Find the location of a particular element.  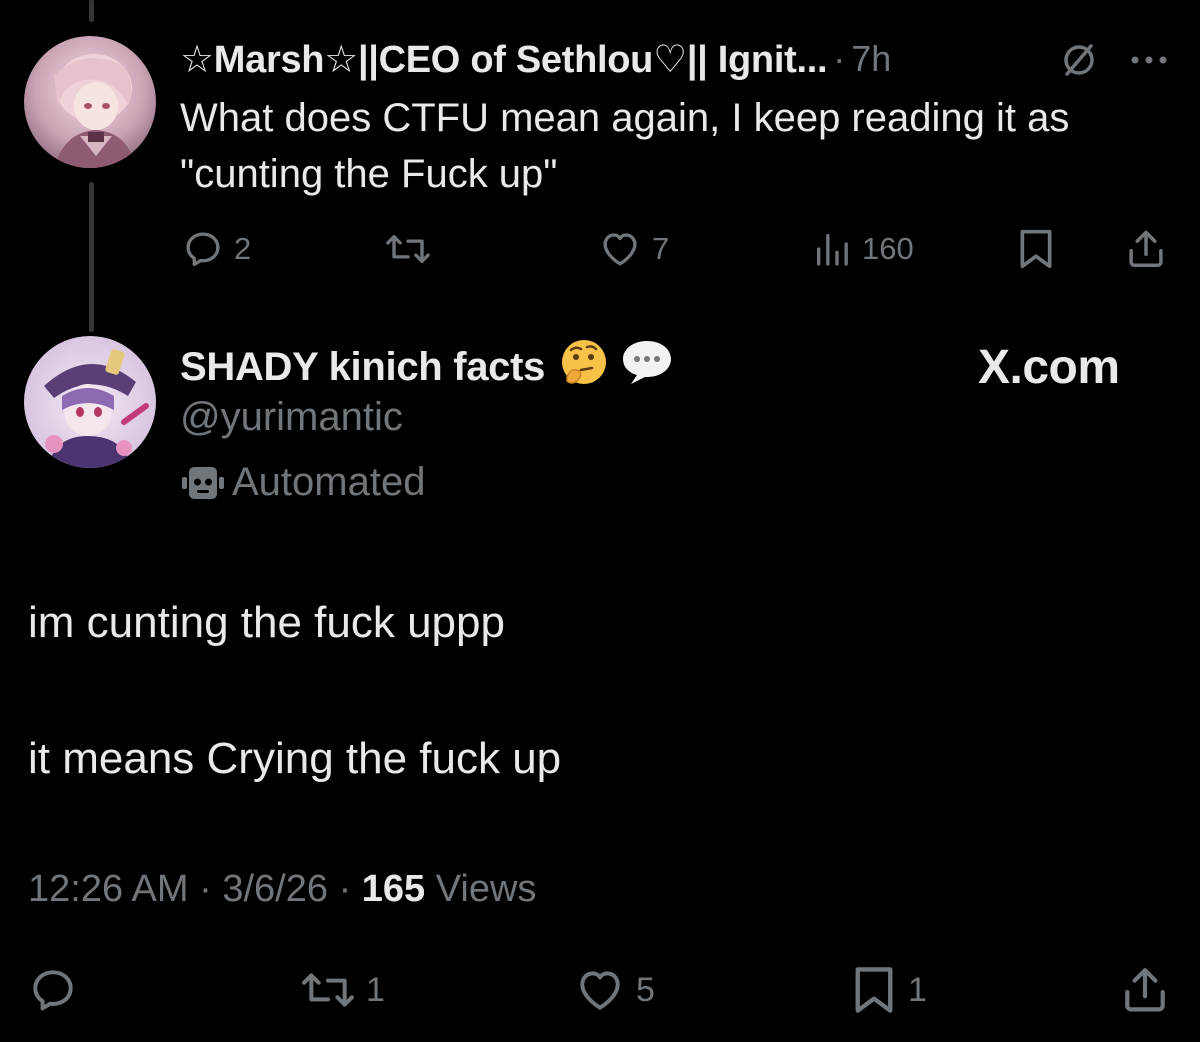

parent-share-button is located at coordinates (1151, 249).